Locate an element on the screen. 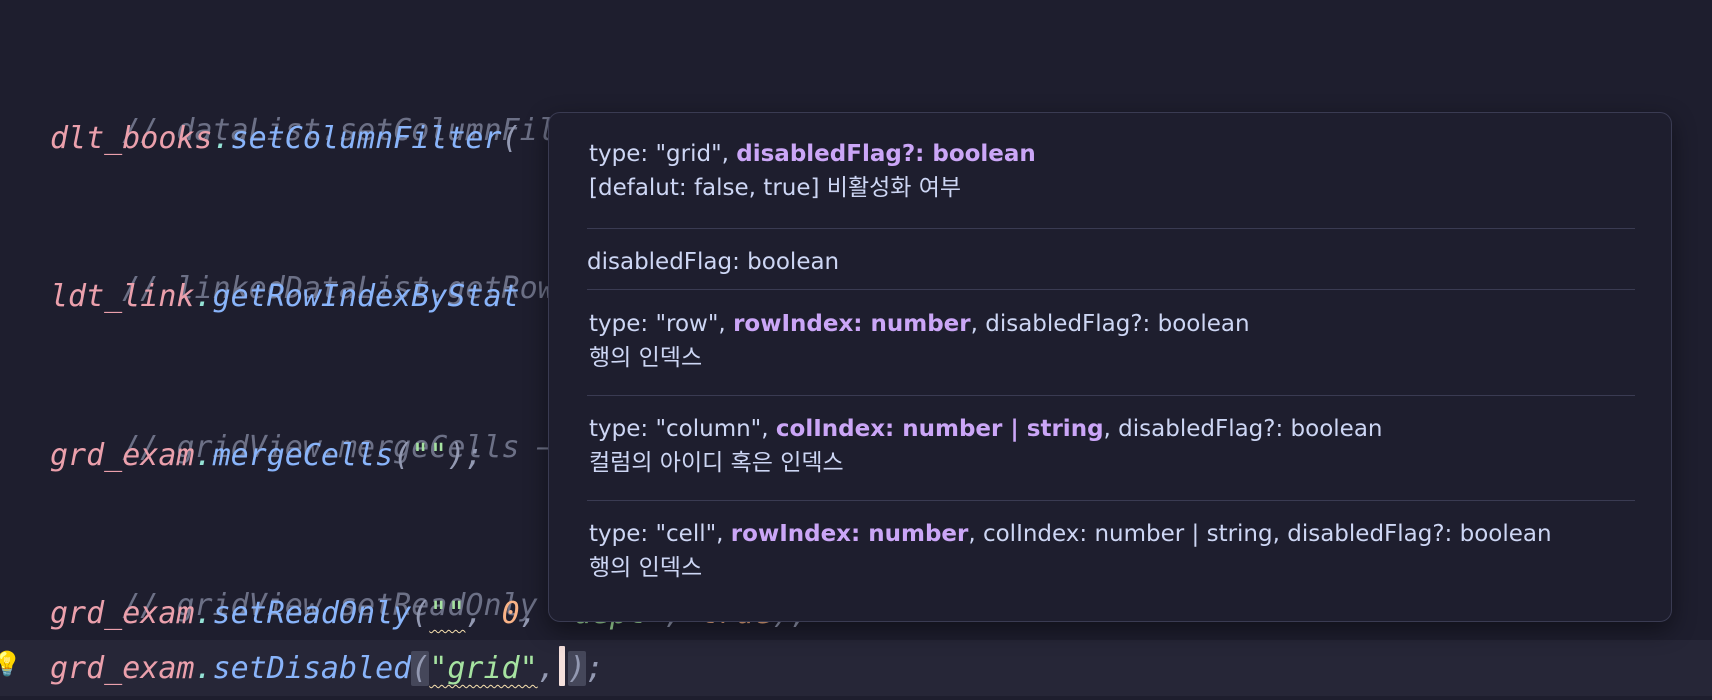  code-line-6: grd_exam.mergeCells(""); is located at coordinates (267, 456).